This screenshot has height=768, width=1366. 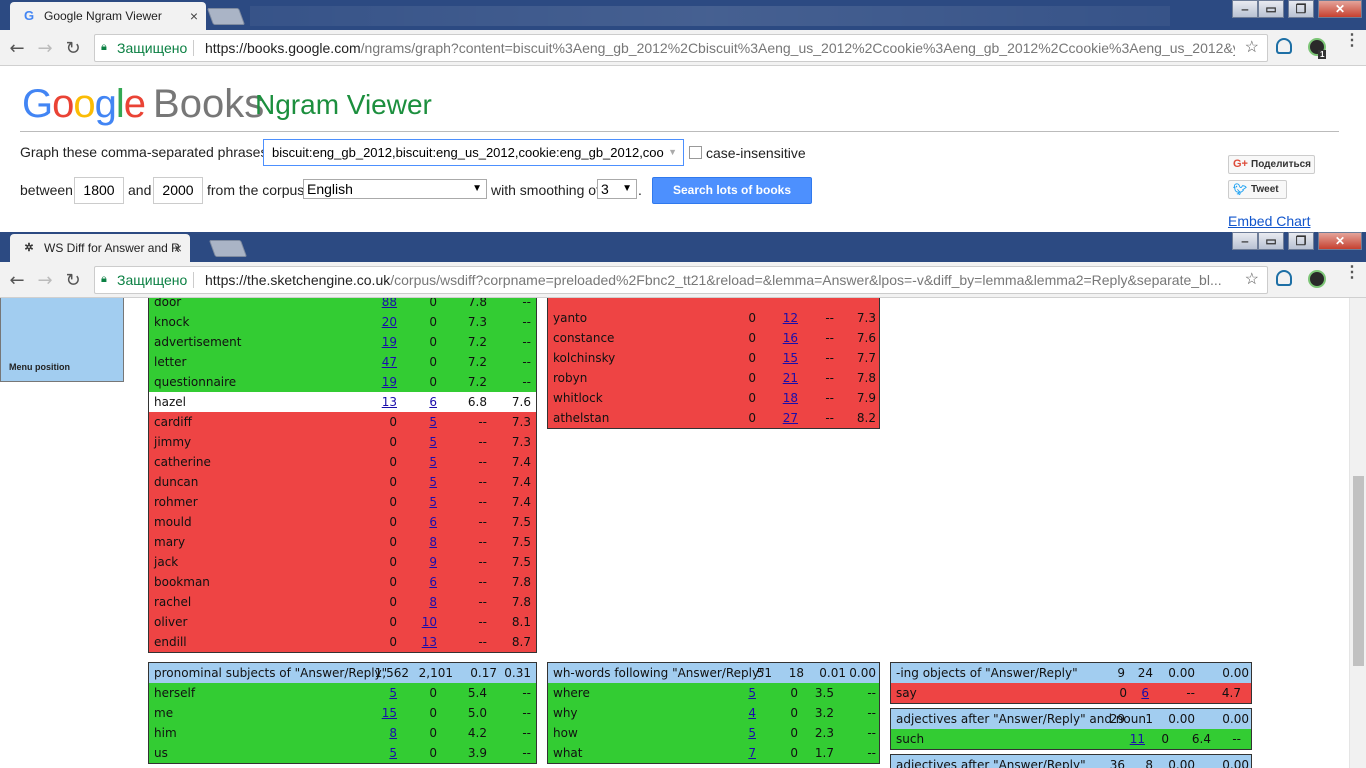 What do you see at coordinates (521, 482) in the screenshot?
I see `cell-s2: 7.4` at bounding box center [521, 482].